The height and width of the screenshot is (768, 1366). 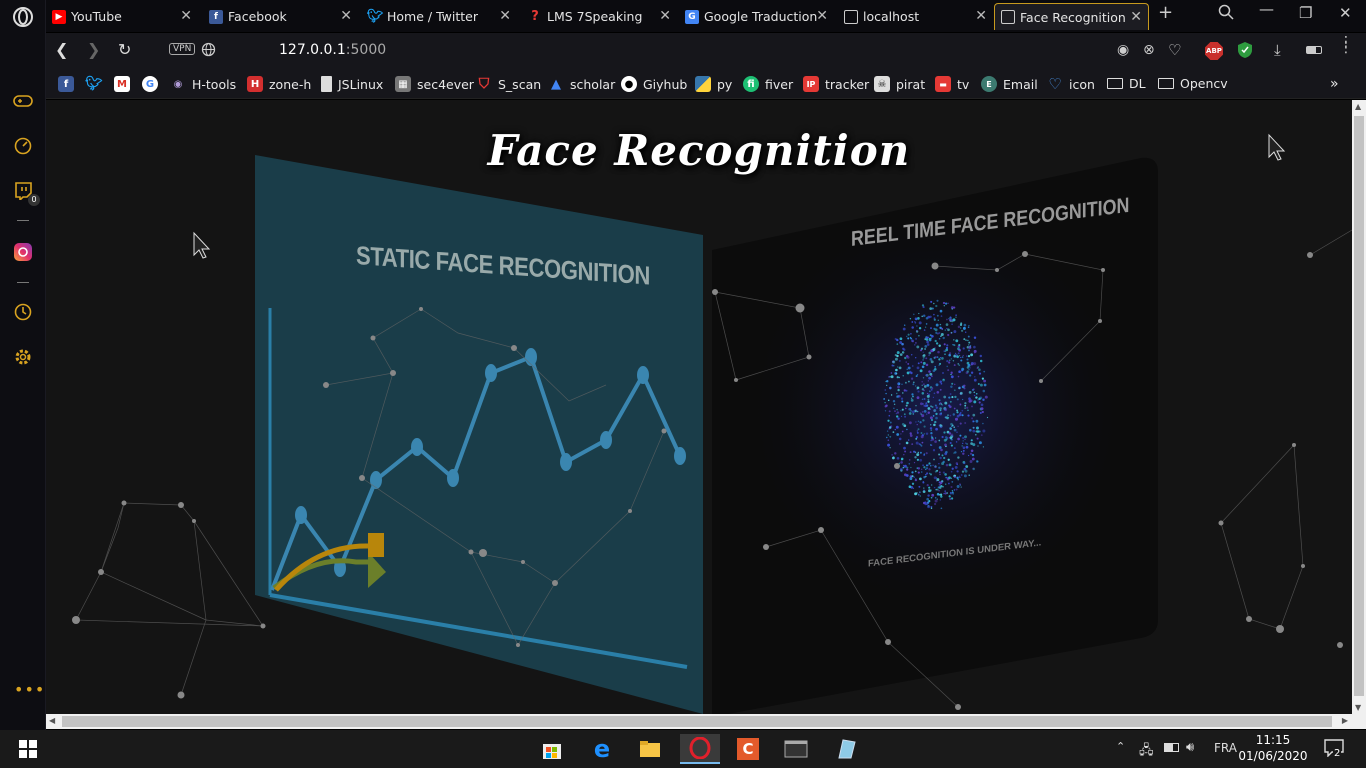 What do you see at coordinates (1126, 83) in the screenshot?
I see `bookmark-dl: DL` at bounding box center [1126, 83].